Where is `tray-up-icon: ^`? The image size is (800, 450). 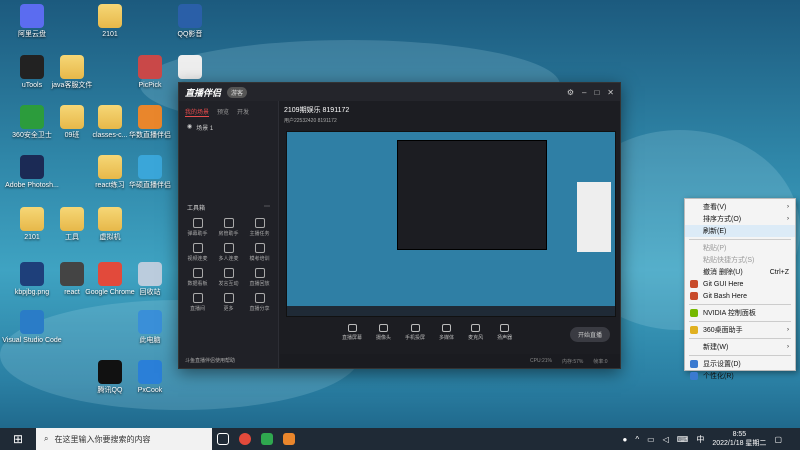 tray-up-icon: ^ is located at coordinates (637, 439).